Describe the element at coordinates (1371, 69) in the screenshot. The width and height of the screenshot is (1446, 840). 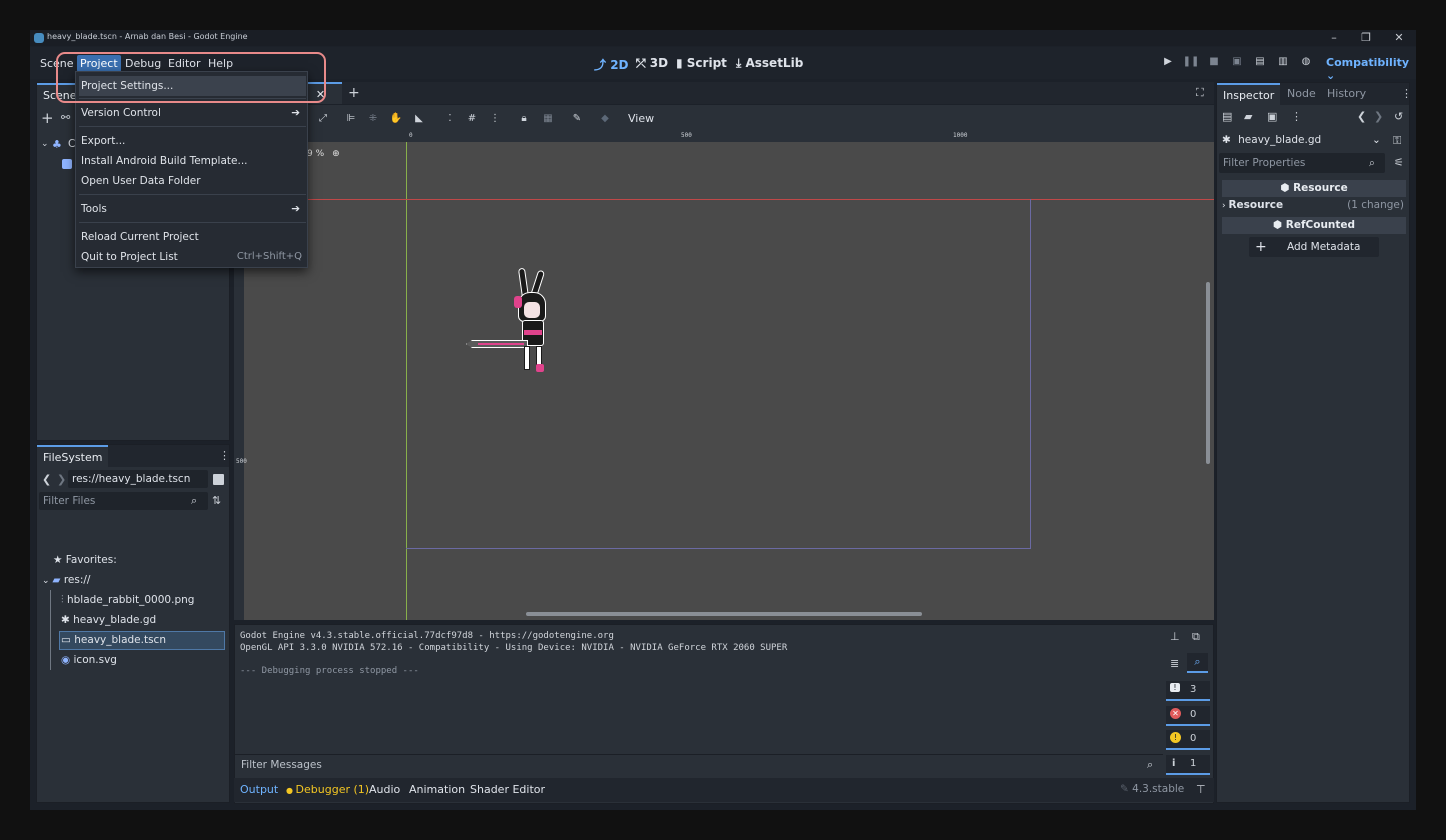
I see `renderer-selector: Compatibility ⌄` at that location.